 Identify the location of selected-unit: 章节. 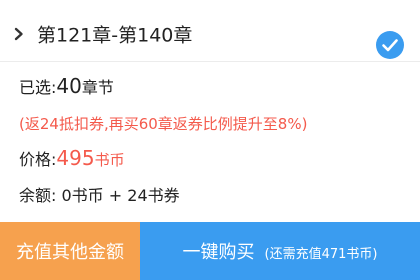
(97, 87).